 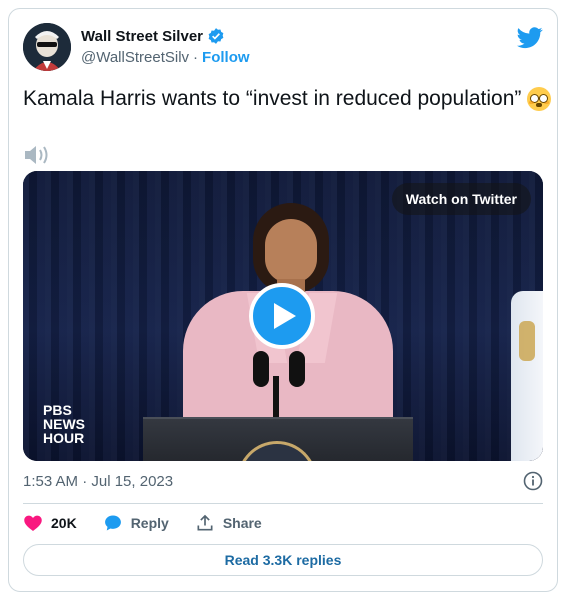 I want to click on avatar-image, so click(x=47, y=47).